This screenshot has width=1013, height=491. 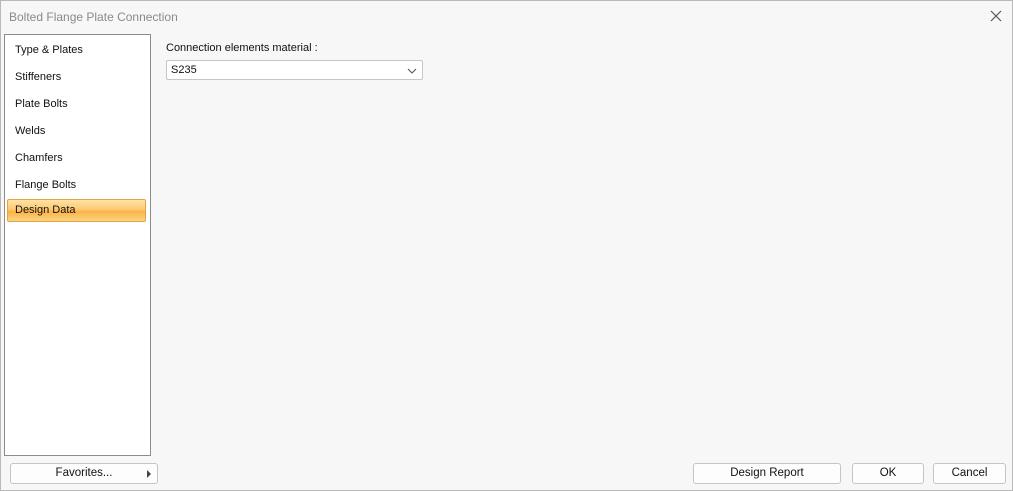 What do you see at coordinates (76, 77) in the screenshot?
I see `sidebar-item-stiffeners: Stiffeners` at bounding box center [76, 77].